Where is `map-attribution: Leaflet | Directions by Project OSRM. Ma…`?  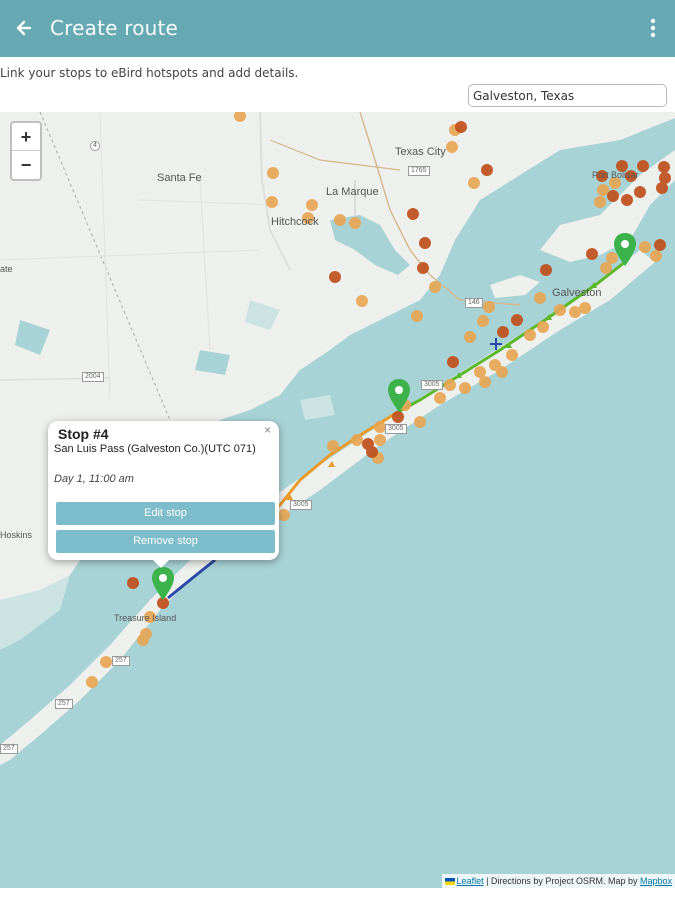
map-attribution: Leaflet | Directions by Project OSRM. Ma… is located at coordinates (558, 881).